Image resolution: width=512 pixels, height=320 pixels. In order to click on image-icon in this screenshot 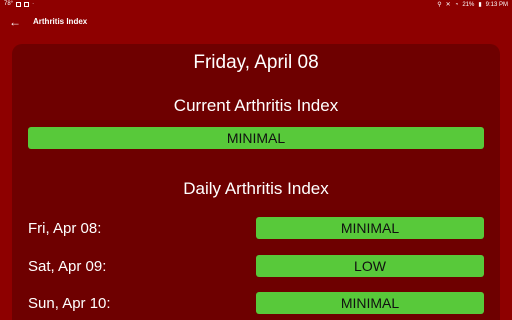, I will do `click(27, 4)`.